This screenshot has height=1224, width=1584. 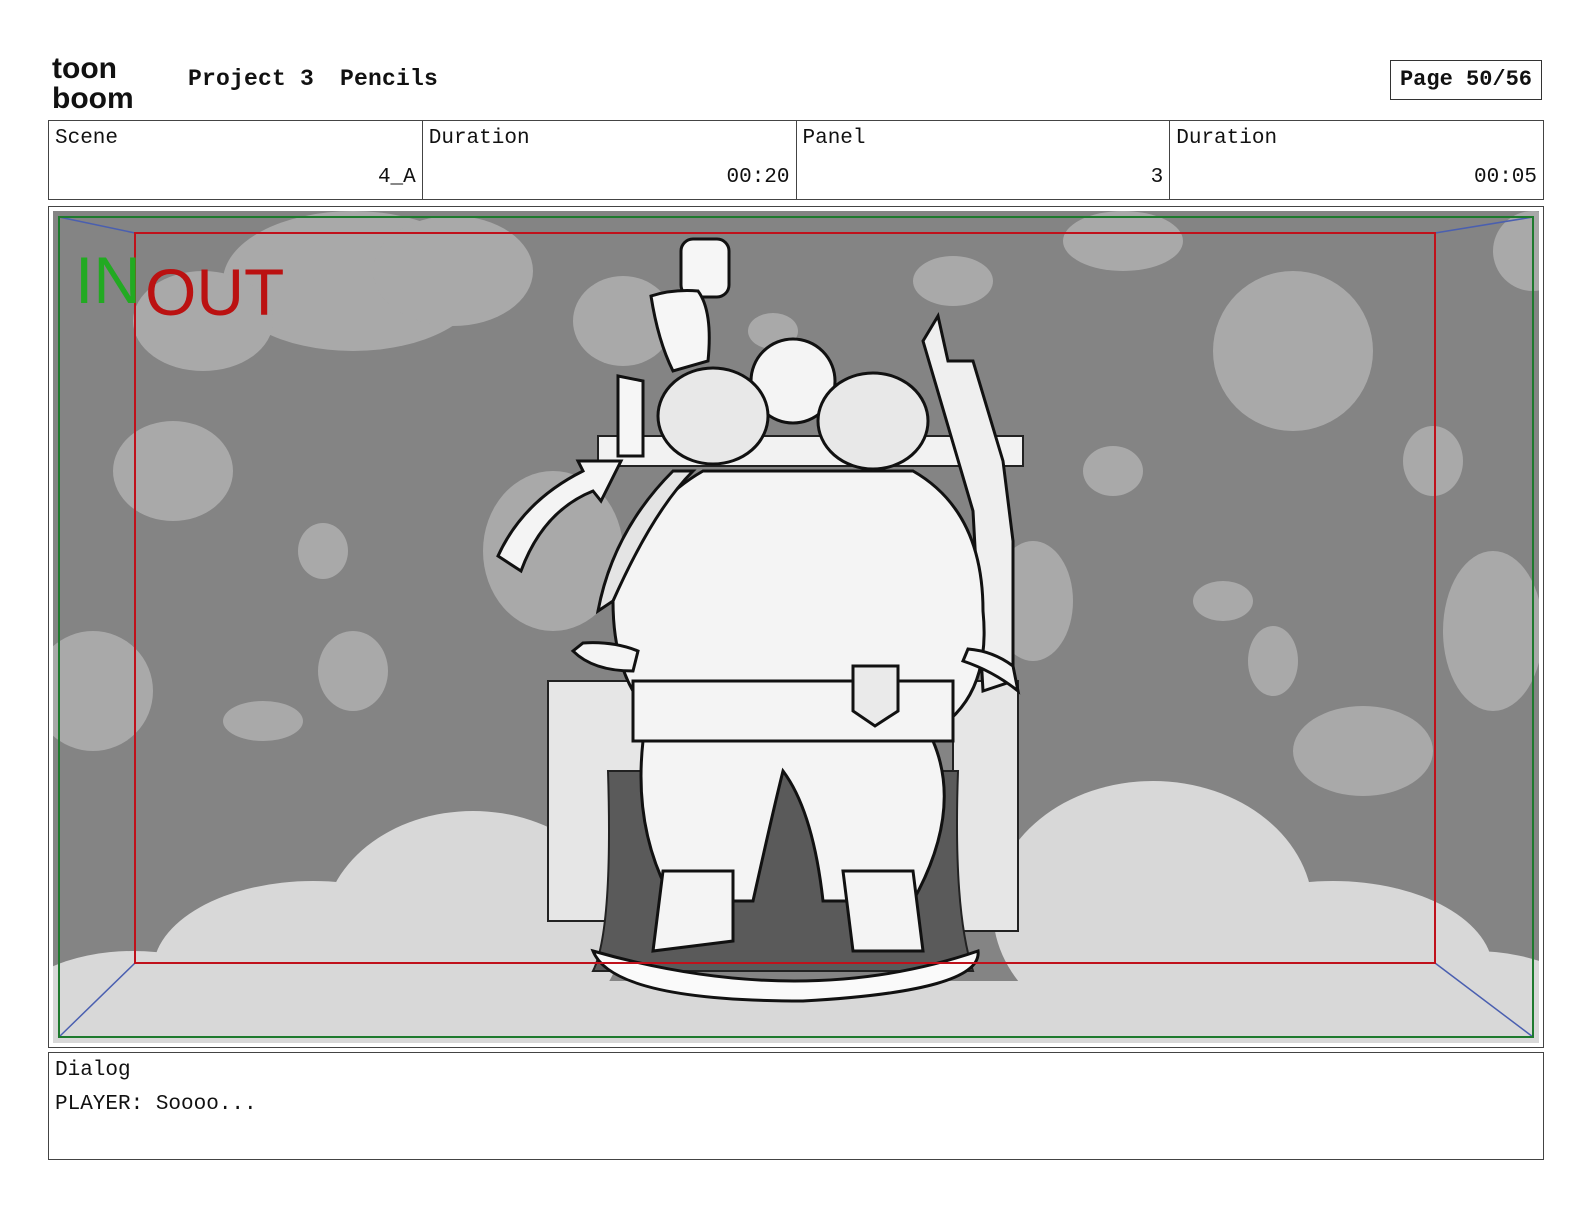 I want to click on panel-duration-value: 00:05, so click(x=1505, y=177).